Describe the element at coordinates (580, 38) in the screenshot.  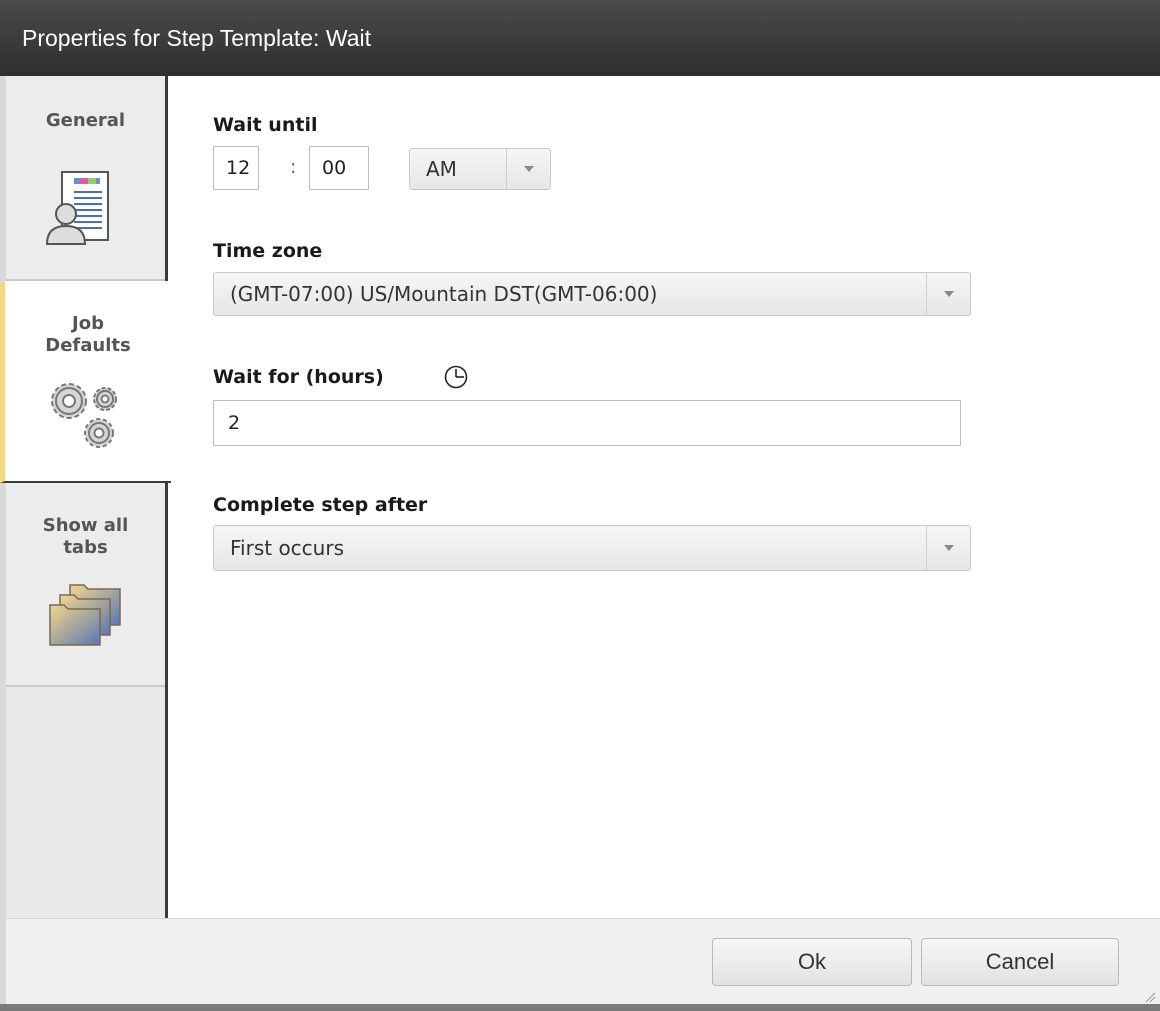
I see `dialog-title: Properties for Step Template: Wait` at that location.